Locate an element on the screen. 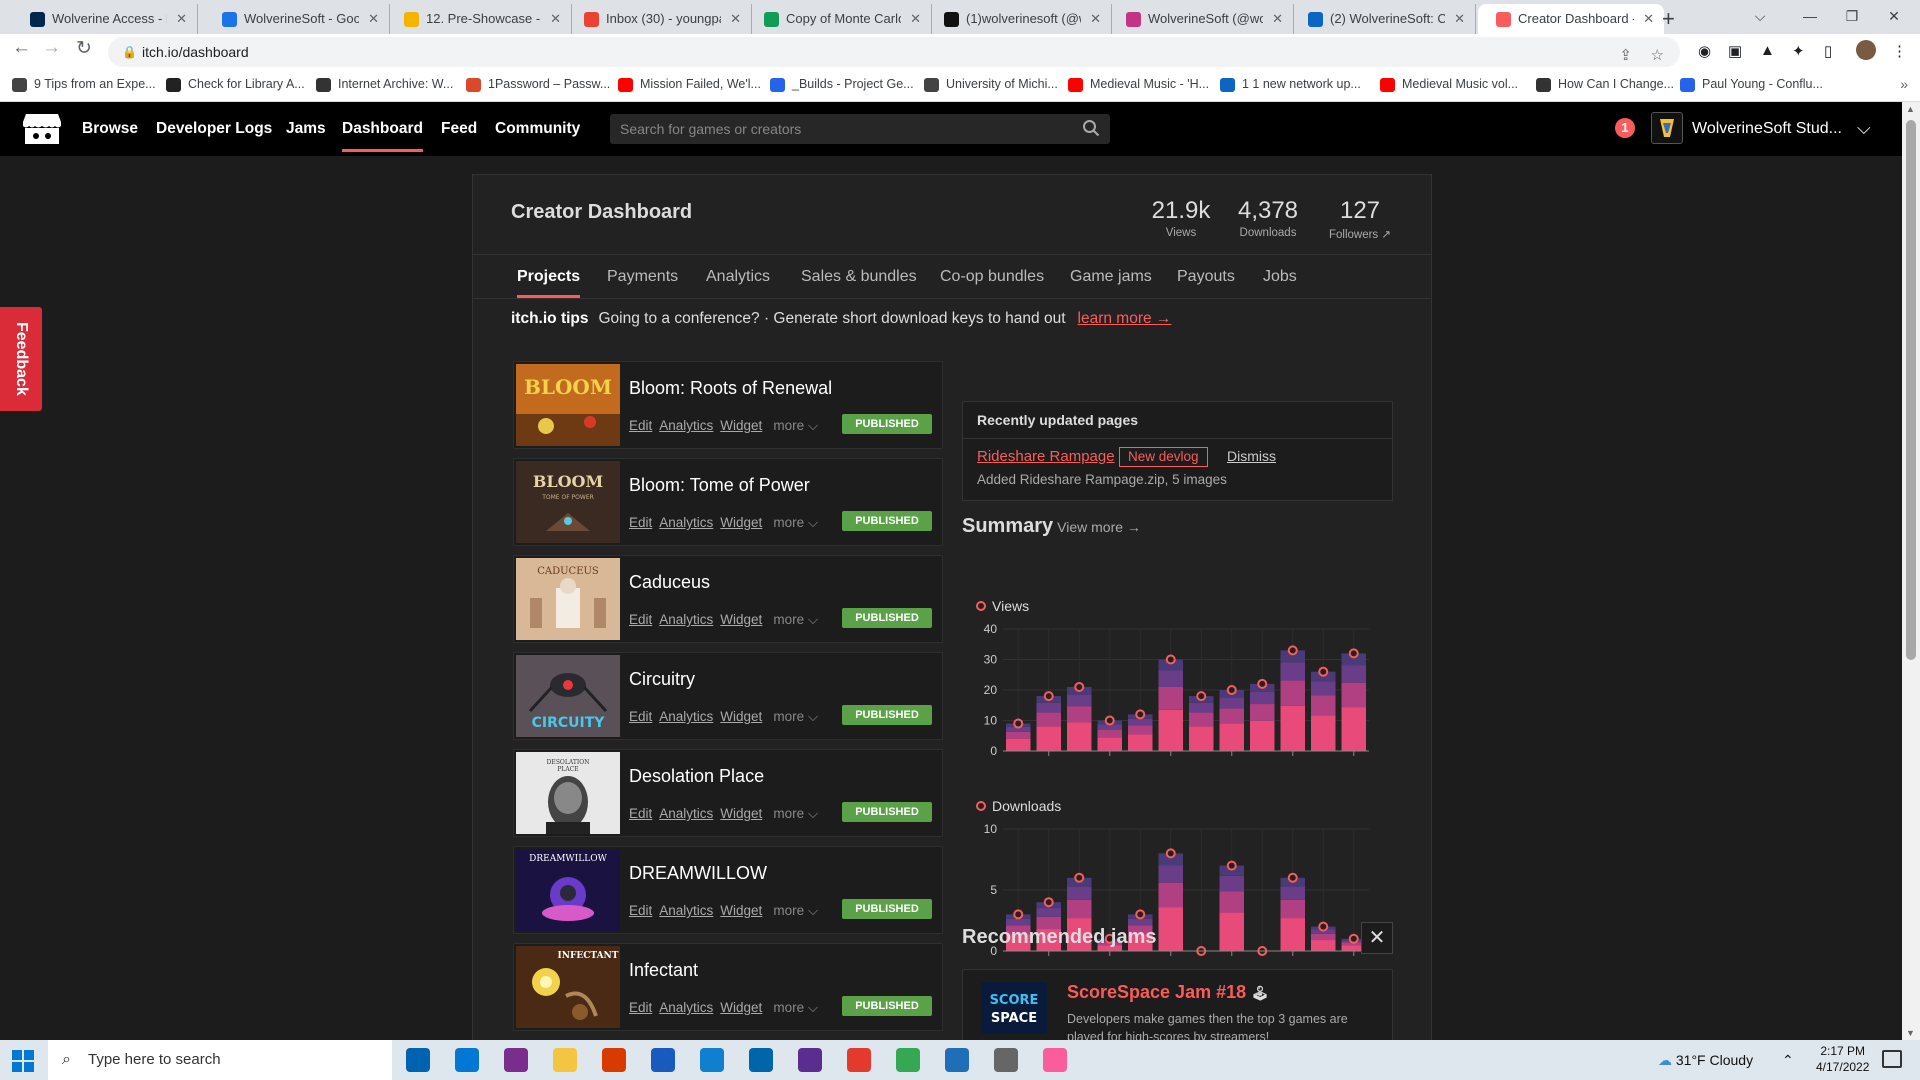 The height and width of the screenshot is (1080, 1920). browser-tab: WolverineSoft - Googl ✕ is located at coordinates (297, 19).